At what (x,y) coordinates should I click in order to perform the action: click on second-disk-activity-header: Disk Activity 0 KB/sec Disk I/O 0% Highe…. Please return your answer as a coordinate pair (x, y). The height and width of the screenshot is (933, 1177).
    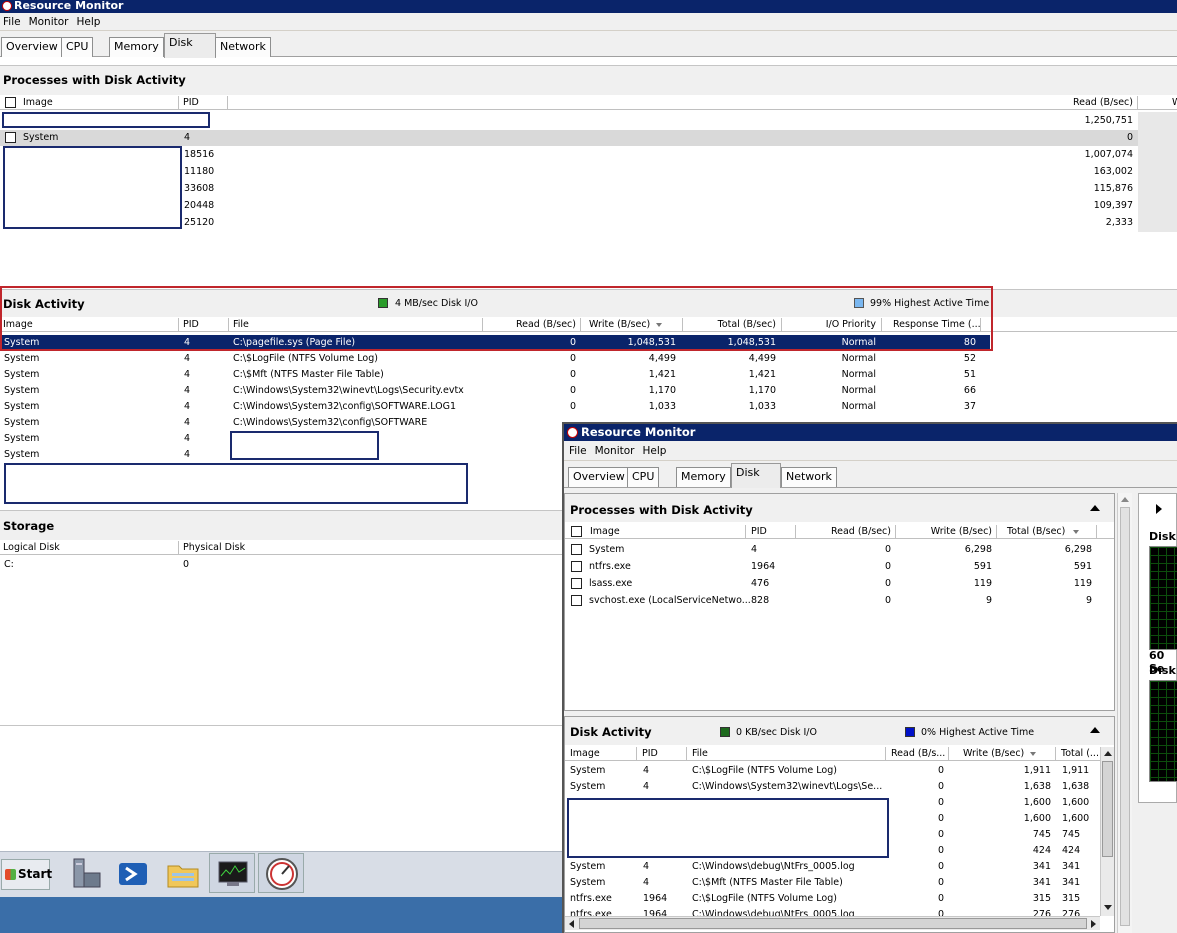
    Looking at the image, I should click on (839, 731).